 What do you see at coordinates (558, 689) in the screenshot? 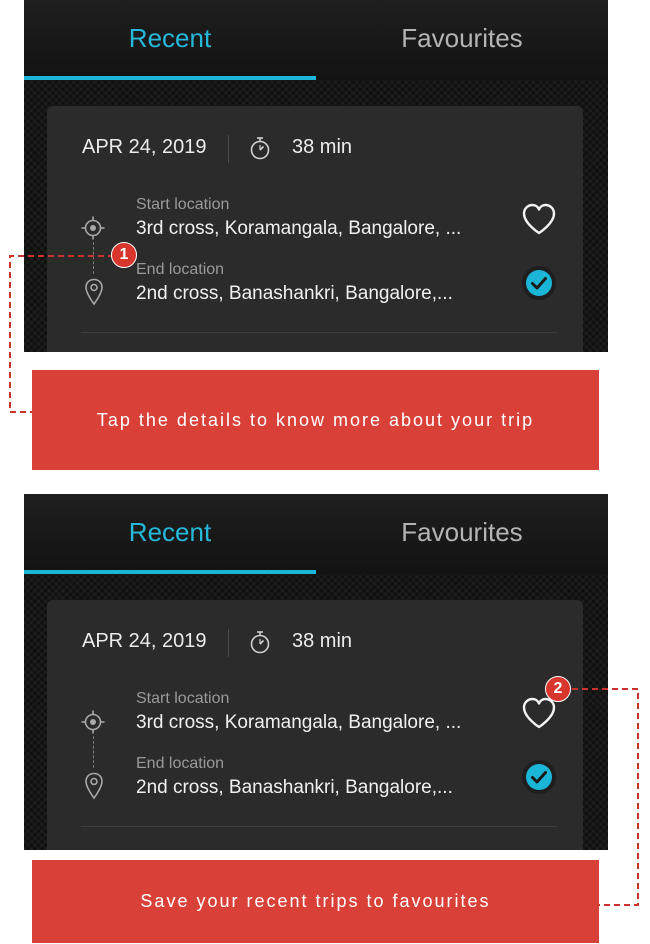
I see `step-badge-2: 2` at bounding box center [558, 689].